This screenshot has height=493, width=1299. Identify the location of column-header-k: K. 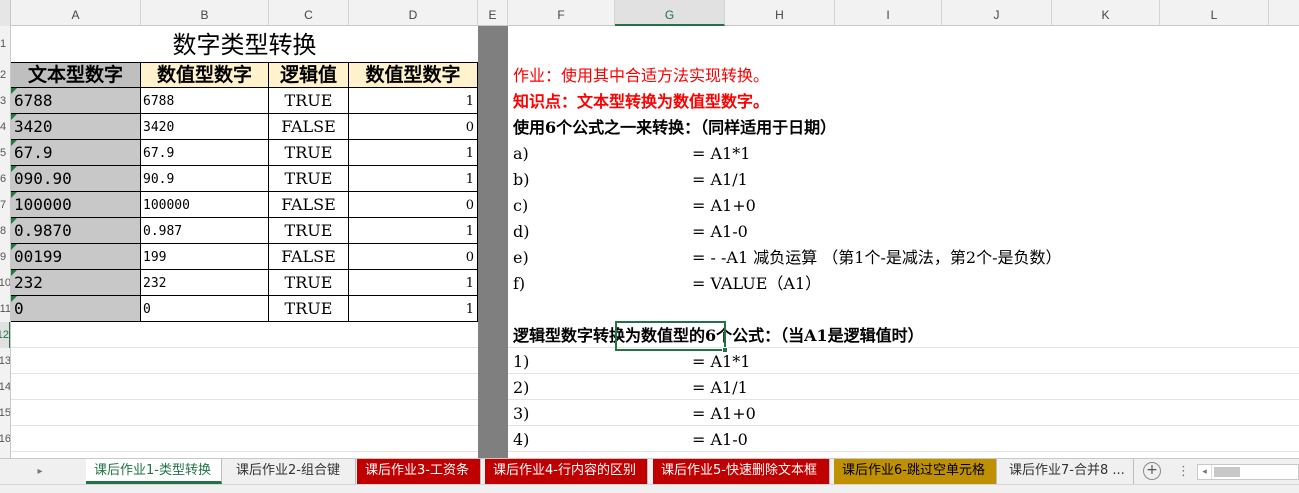
(1106, 13).